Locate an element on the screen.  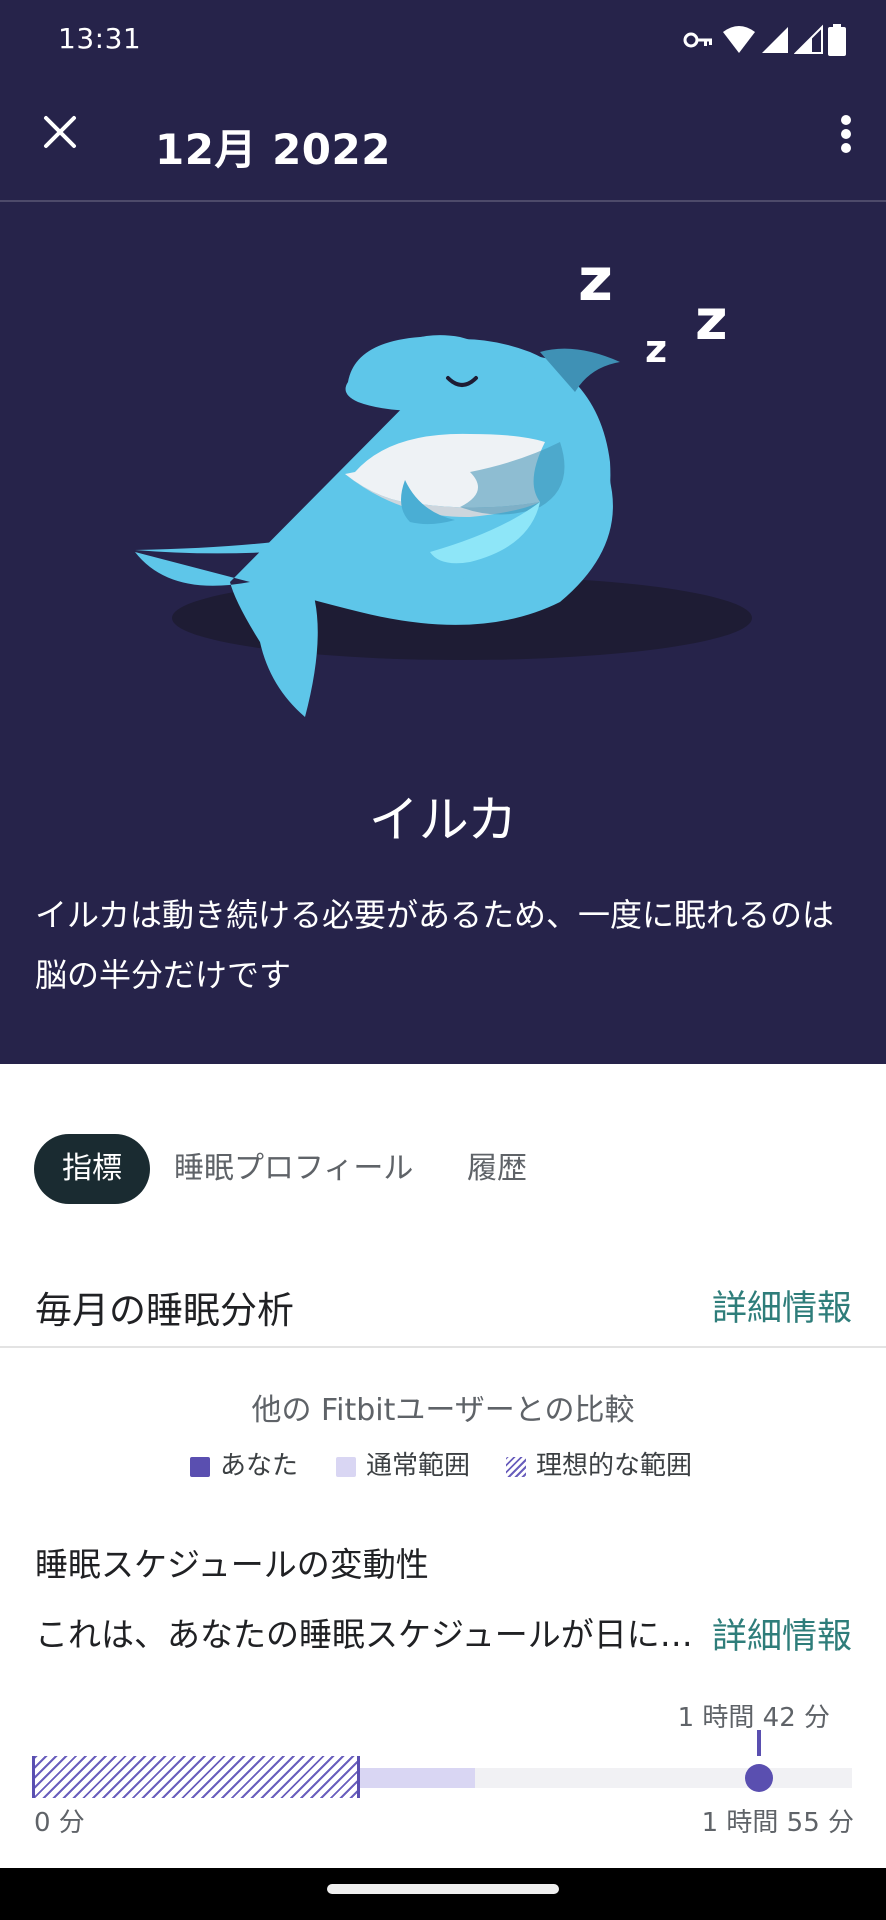
home-gesture-handle is located at coordinates (443, 1889).